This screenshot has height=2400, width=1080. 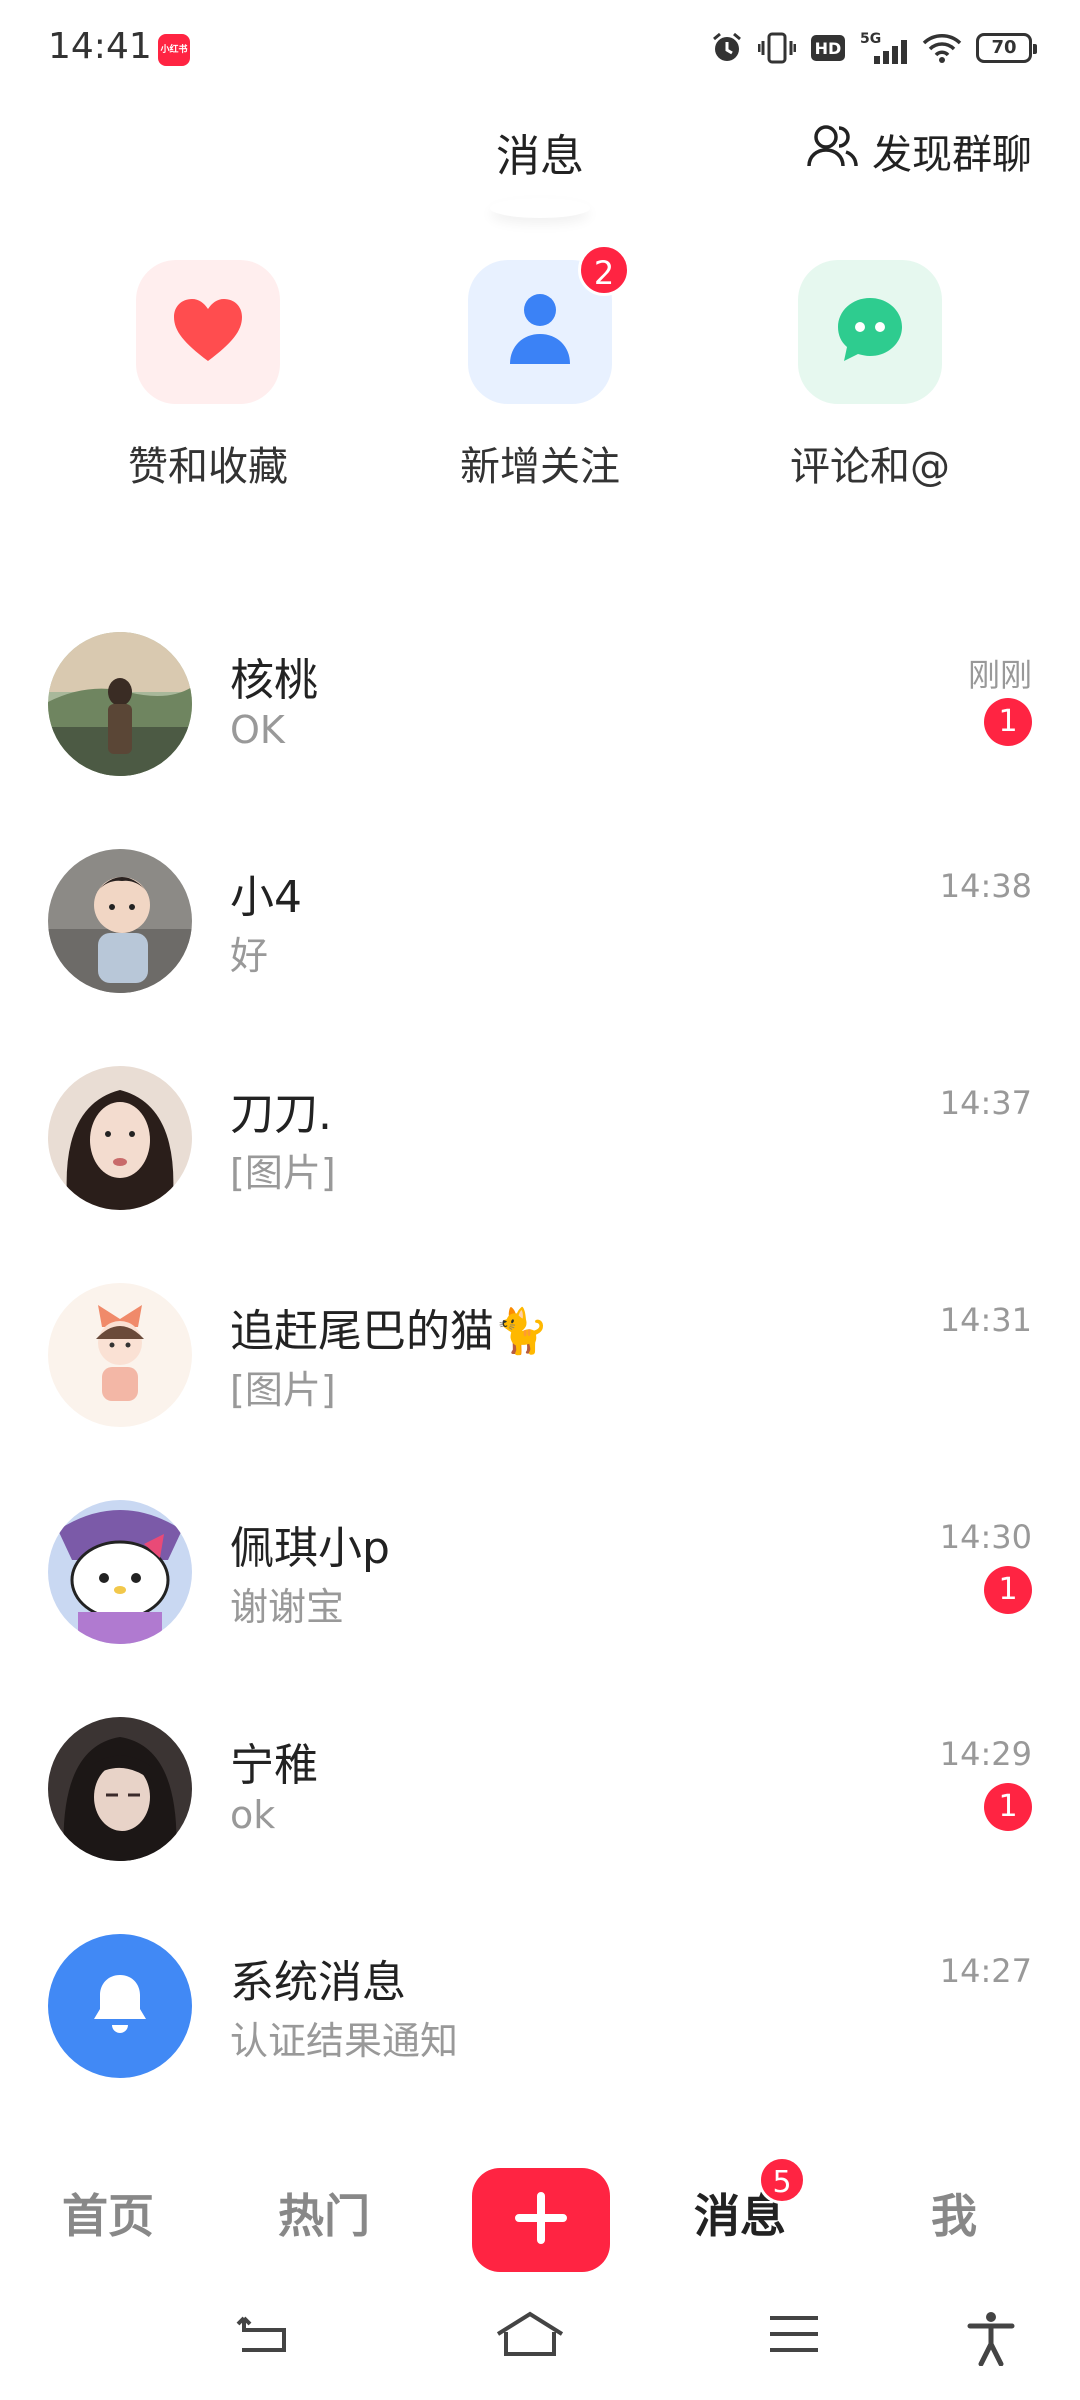 I want to click on comments-mentions-icon-box, so click(x=870, y=332).